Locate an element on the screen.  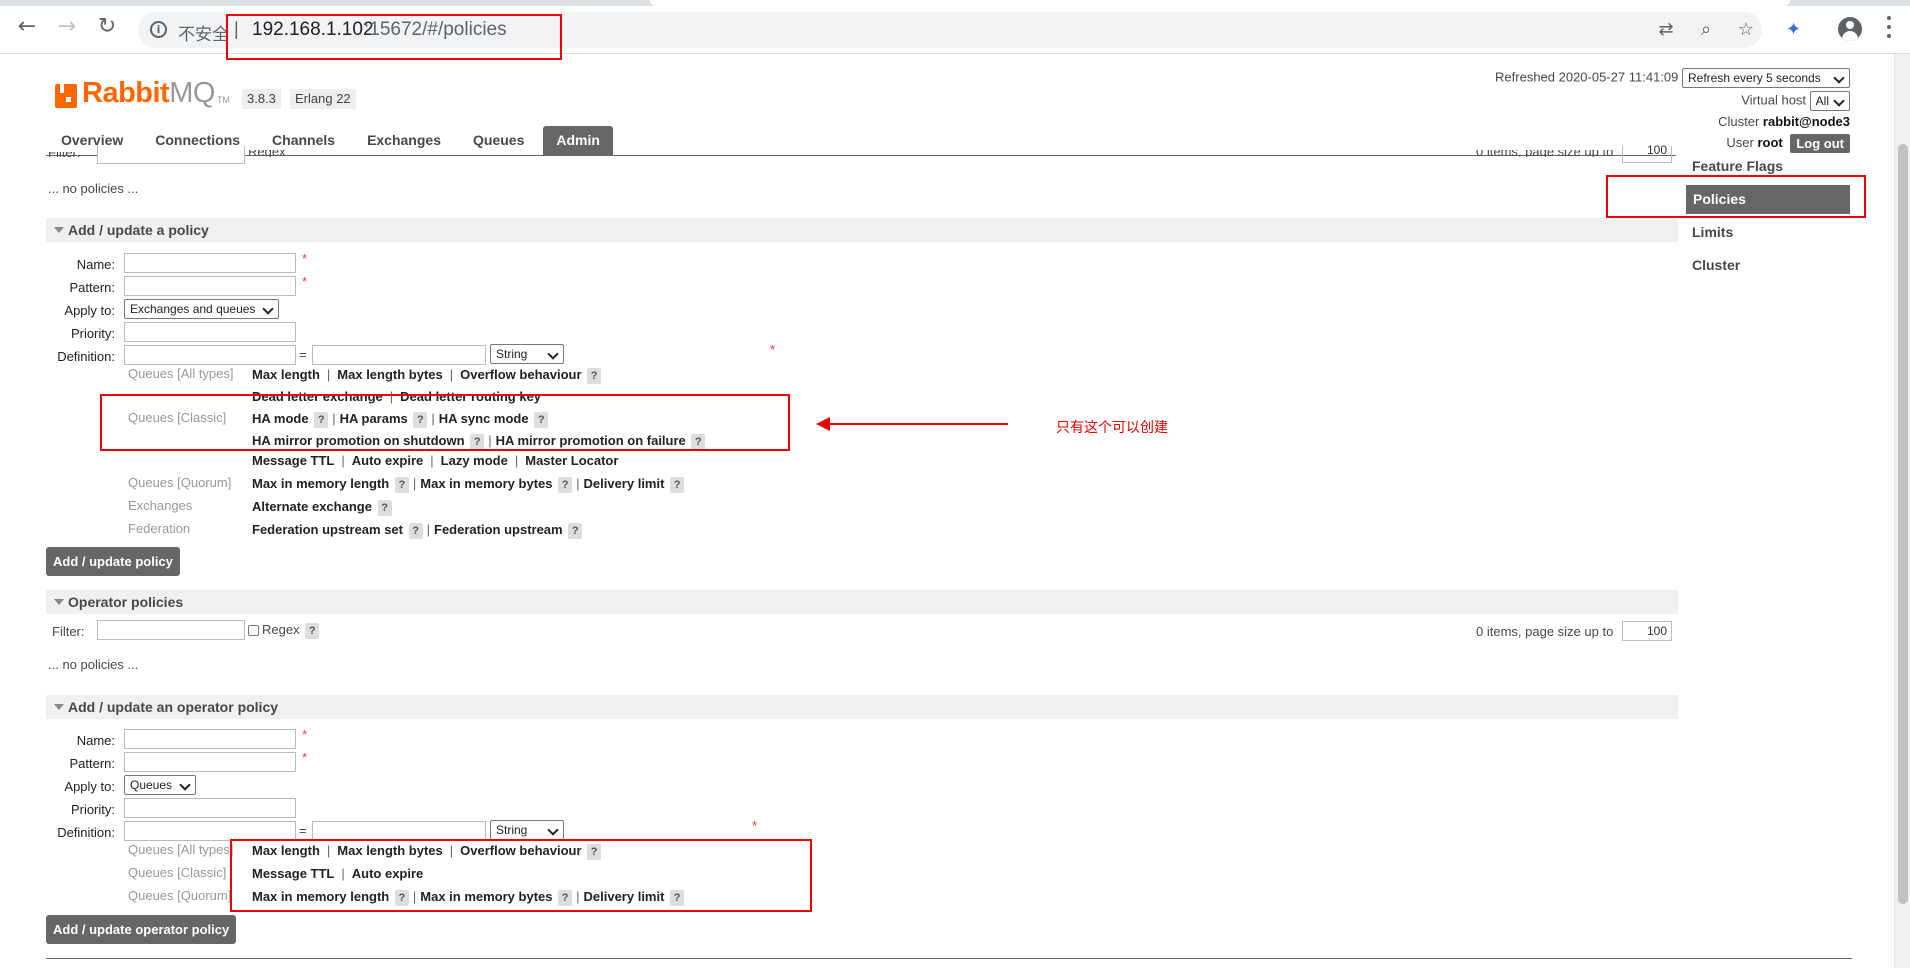
translate-icon: ⇄ is located at coordinates (1666, 30).